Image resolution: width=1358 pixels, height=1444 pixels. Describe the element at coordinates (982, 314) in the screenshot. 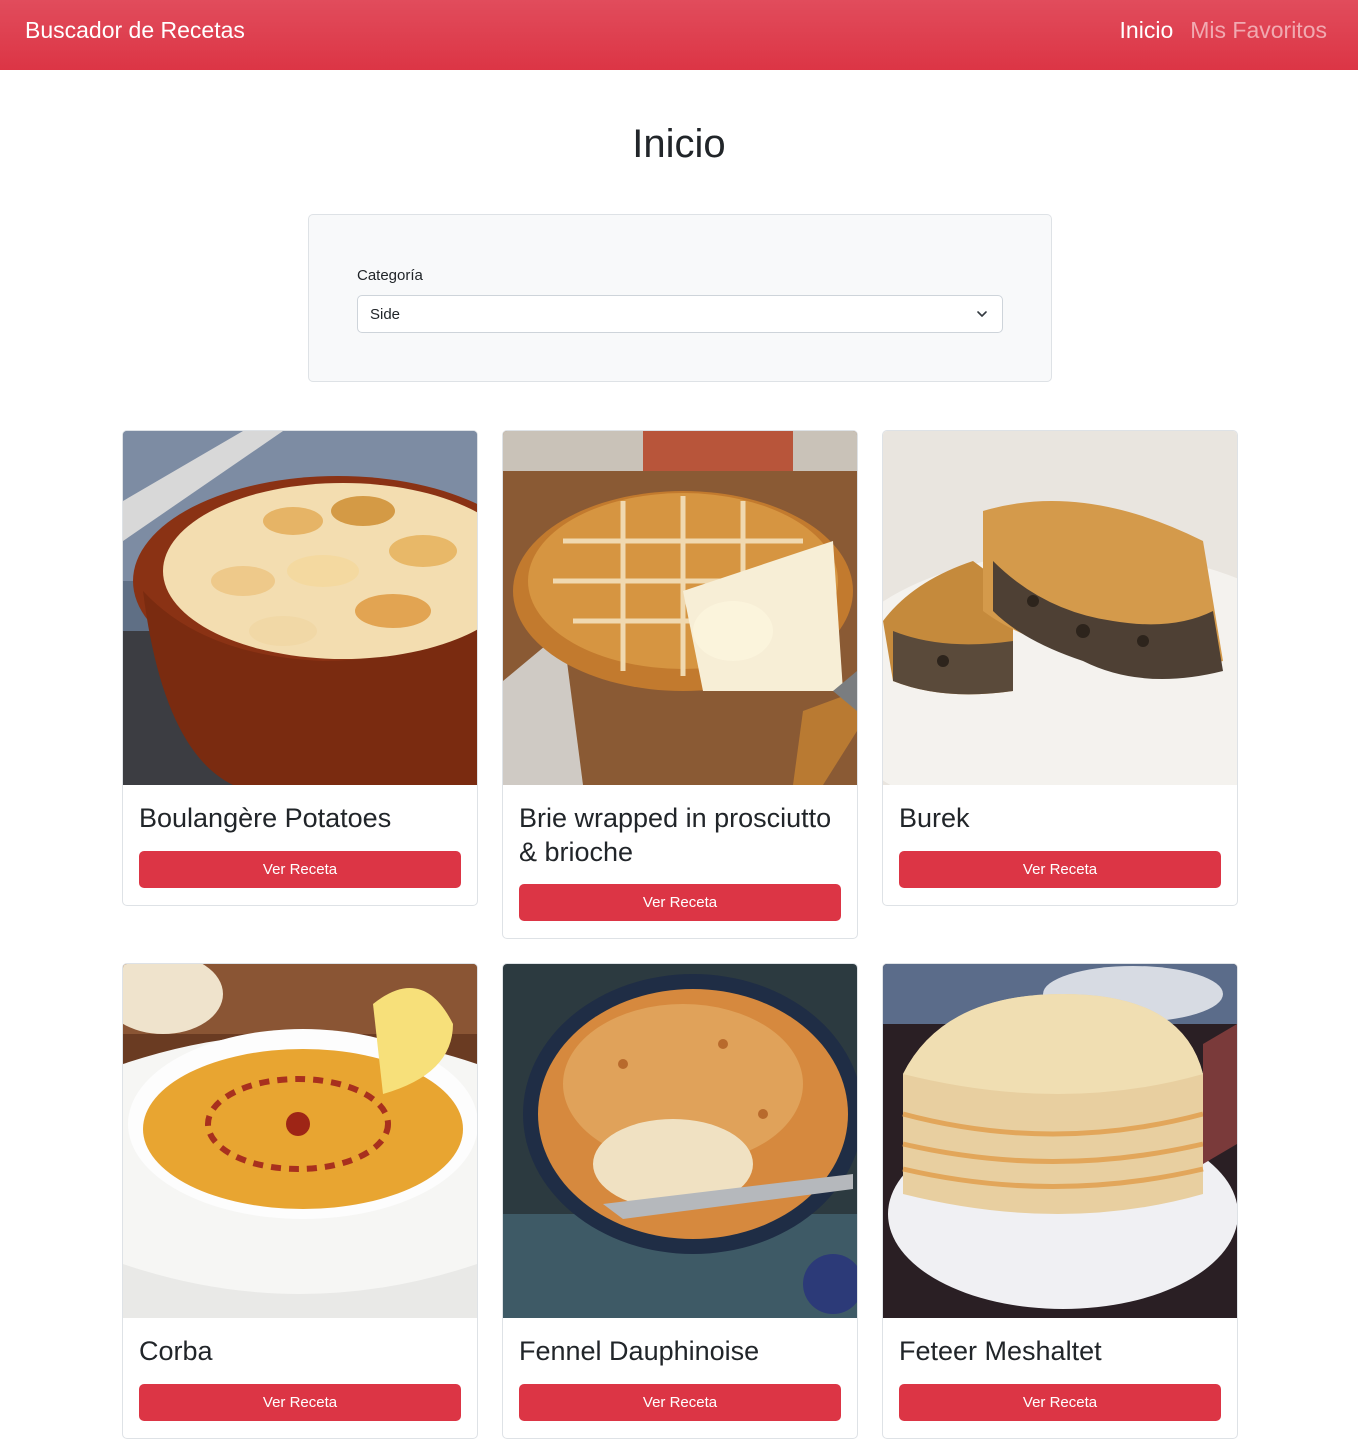

I see `chevron-down-icon` at that location.